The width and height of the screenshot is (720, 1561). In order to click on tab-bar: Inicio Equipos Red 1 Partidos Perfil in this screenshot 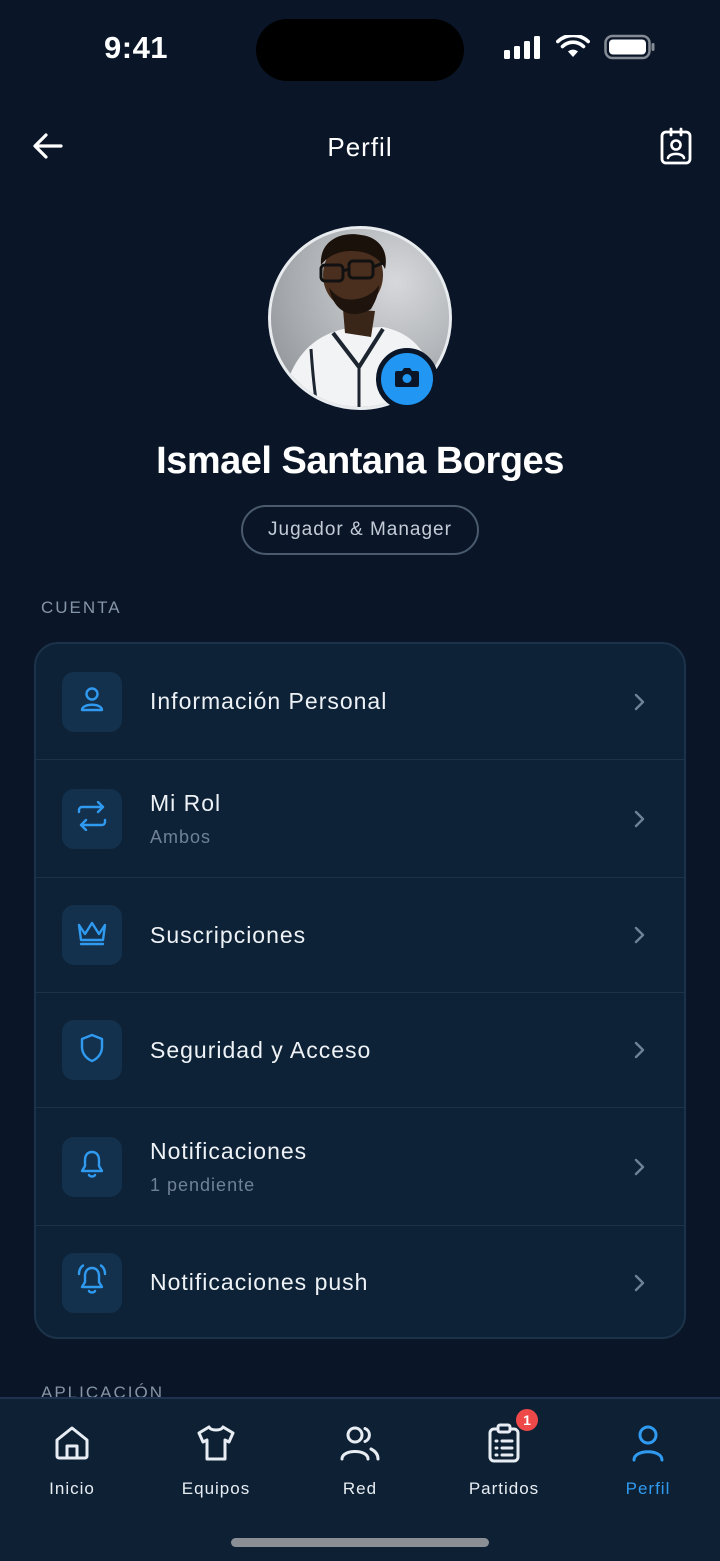, I will do `click(360, 1479)`.